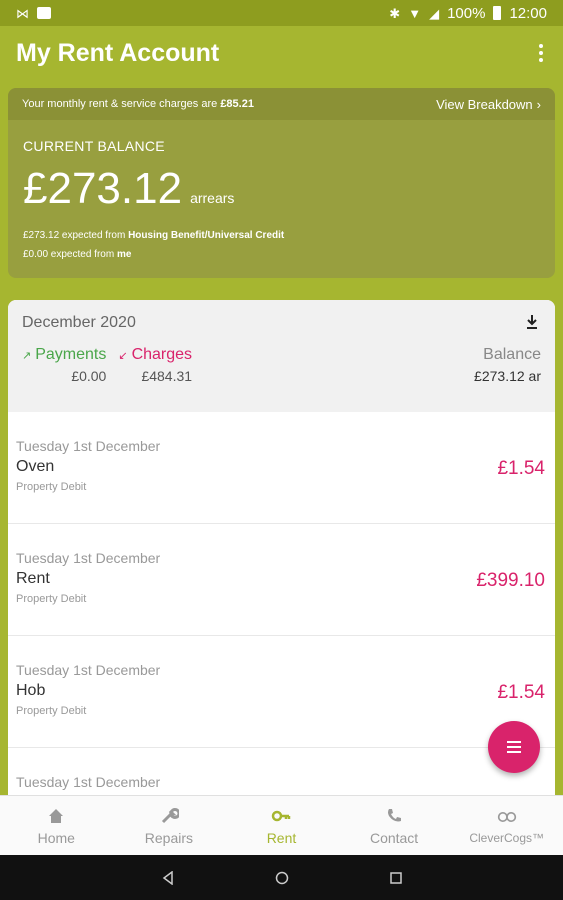 This screenshot has width=563, height=900. Describe the element at coordinates (532, 322) in the screenshot. I see `download-icon` at that location.